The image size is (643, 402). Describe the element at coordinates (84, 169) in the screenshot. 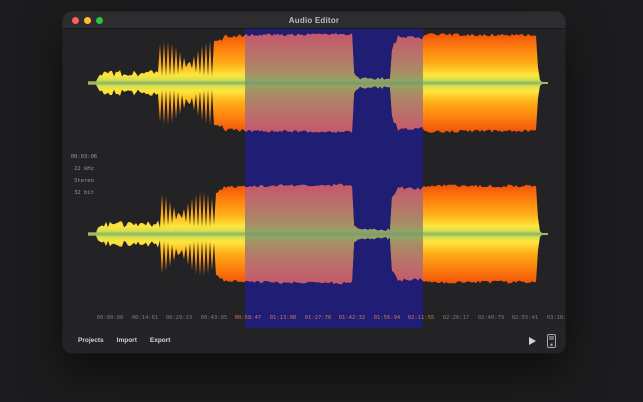

I see `sample-rate-label: 22 kHz` at that location.